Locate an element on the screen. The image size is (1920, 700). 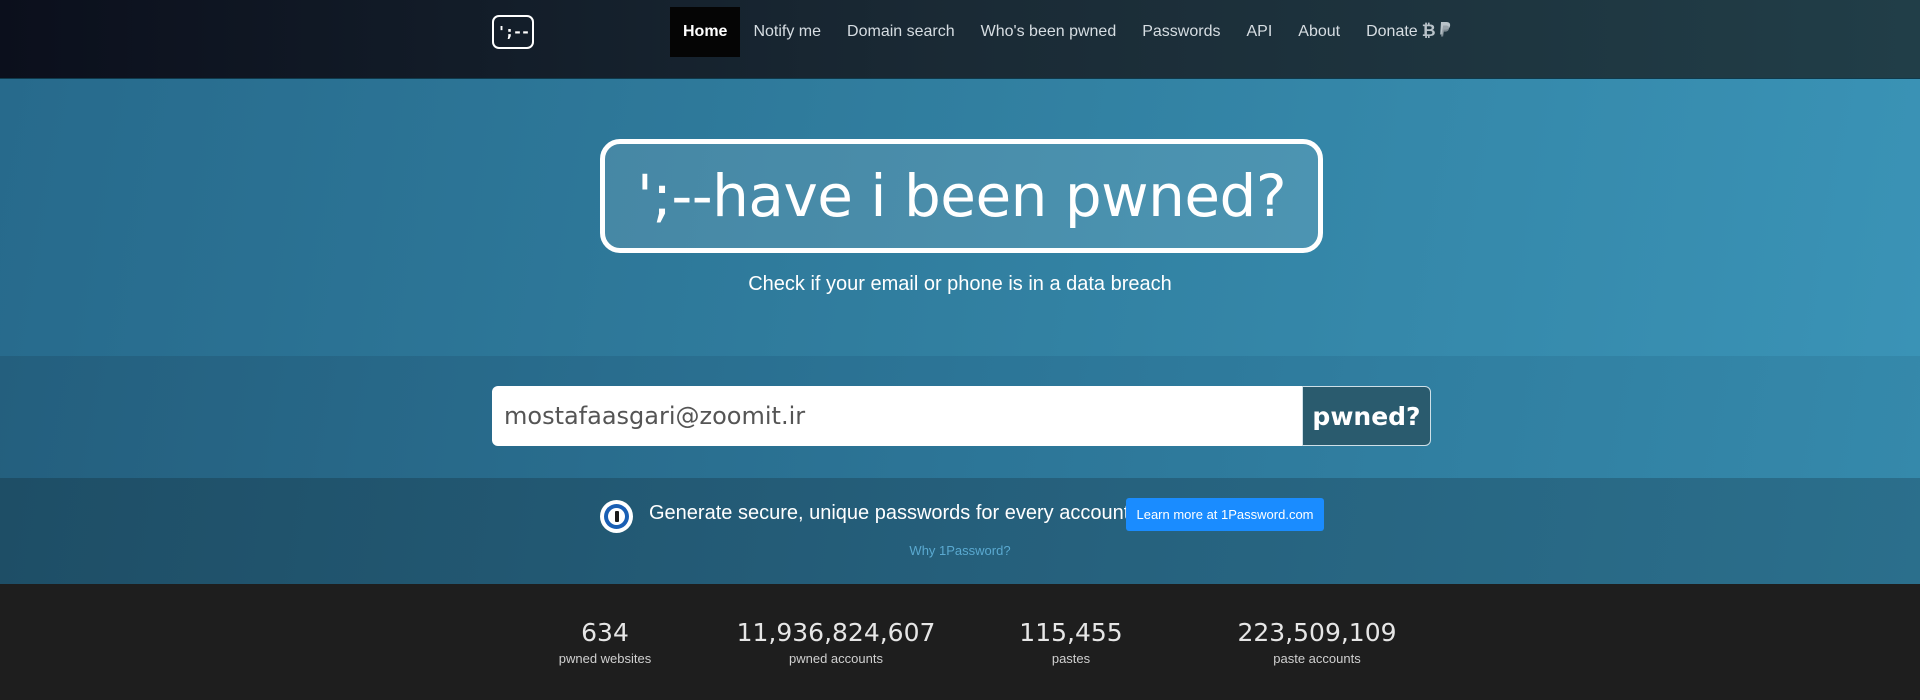
why-1password-link: Why 1Password? is located at coordinates (960, 550).